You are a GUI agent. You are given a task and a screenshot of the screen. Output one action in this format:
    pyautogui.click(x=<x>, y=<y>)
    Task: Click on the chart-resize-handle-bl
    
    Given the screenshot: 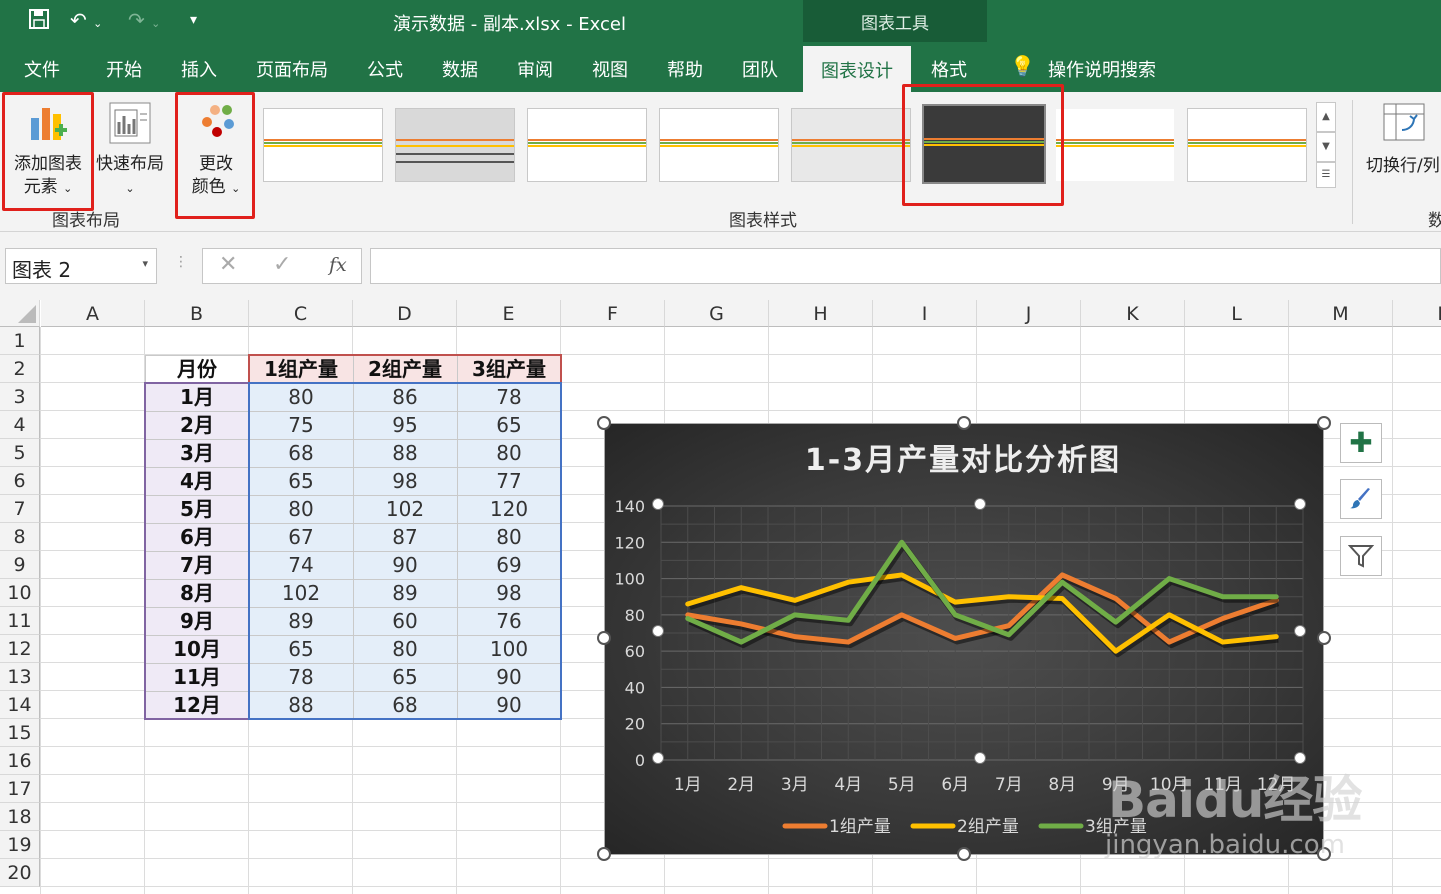 What is the action you would take?
    pyautogui.click(x=604, y=854)
    